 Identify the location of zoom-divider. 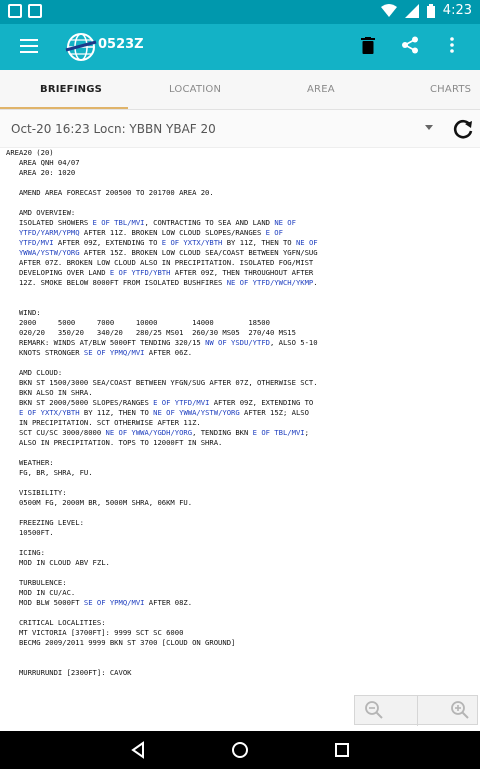
(417, 711).